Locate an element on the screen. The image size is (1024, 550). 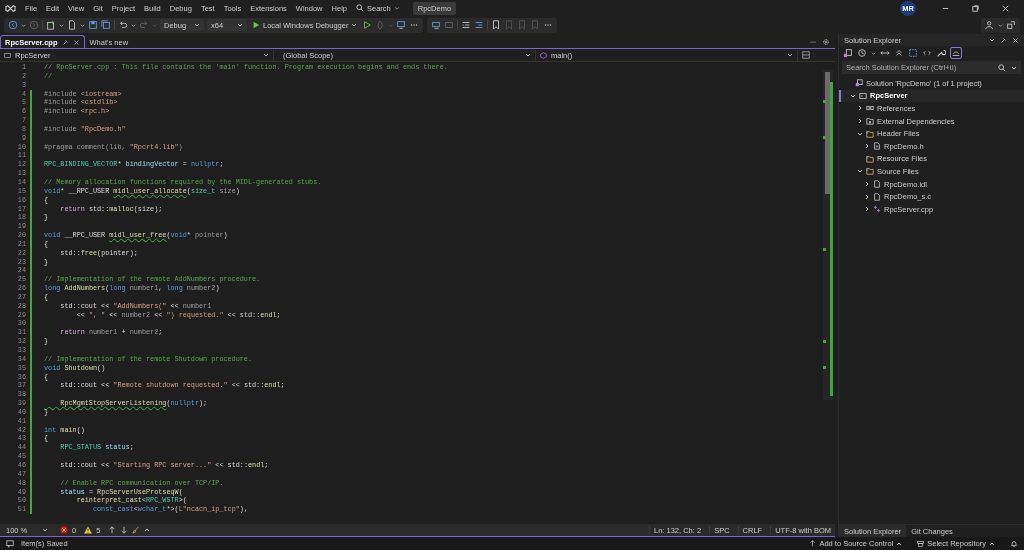
file-icon is located at coordinates (72, 25).